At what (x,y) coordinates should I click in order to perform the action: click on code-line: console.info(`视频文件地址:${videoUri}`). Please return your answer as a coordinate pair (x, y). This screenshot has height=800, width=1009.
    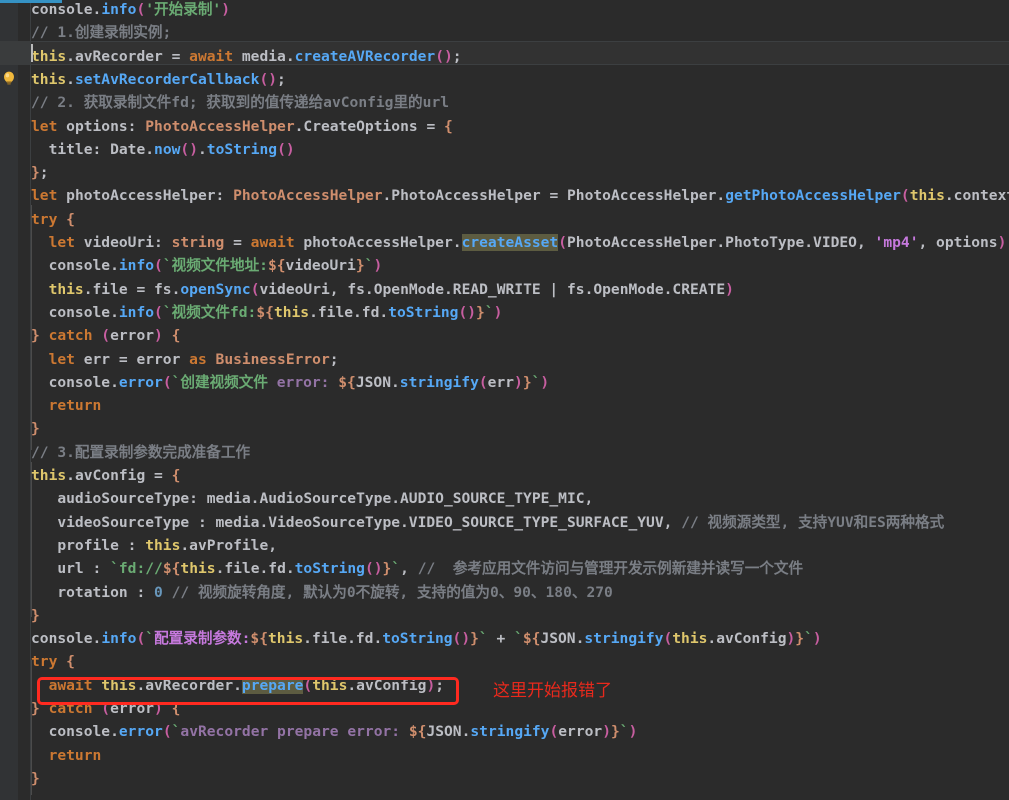
    Looking at the image, I should click on (504, 265).